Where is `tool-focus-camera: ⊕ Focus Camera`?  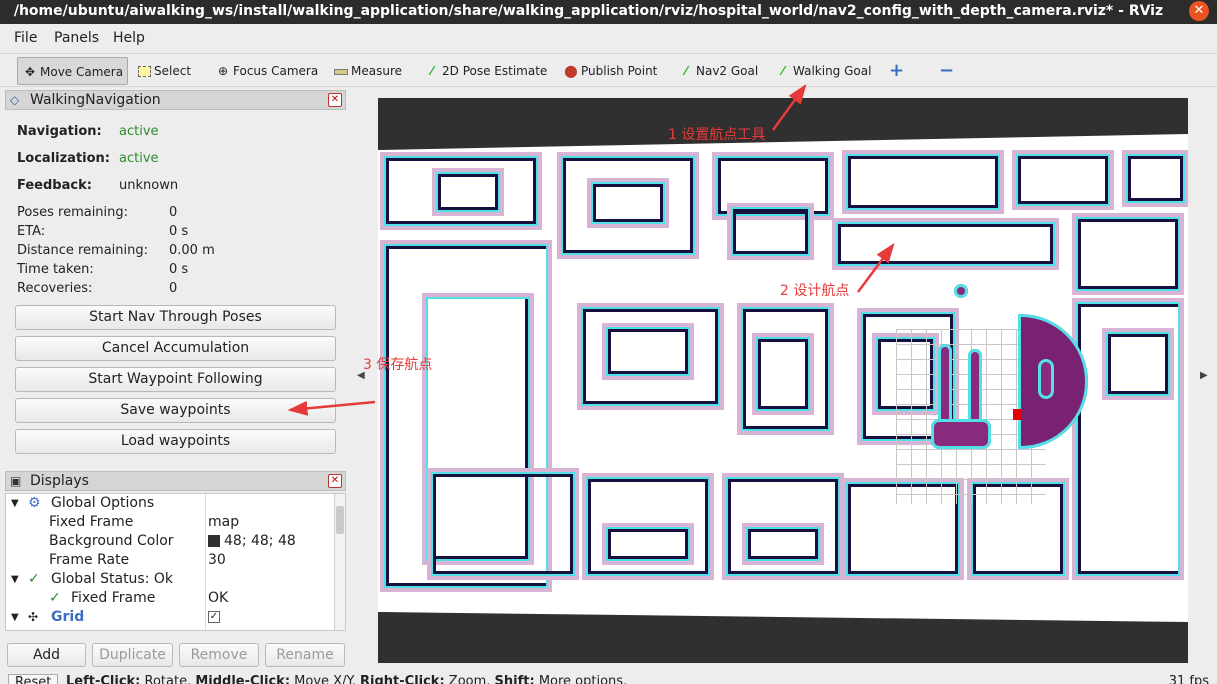 tool-focus-camera: ⊕ Focus Camera is located at coordinates (266, 71).